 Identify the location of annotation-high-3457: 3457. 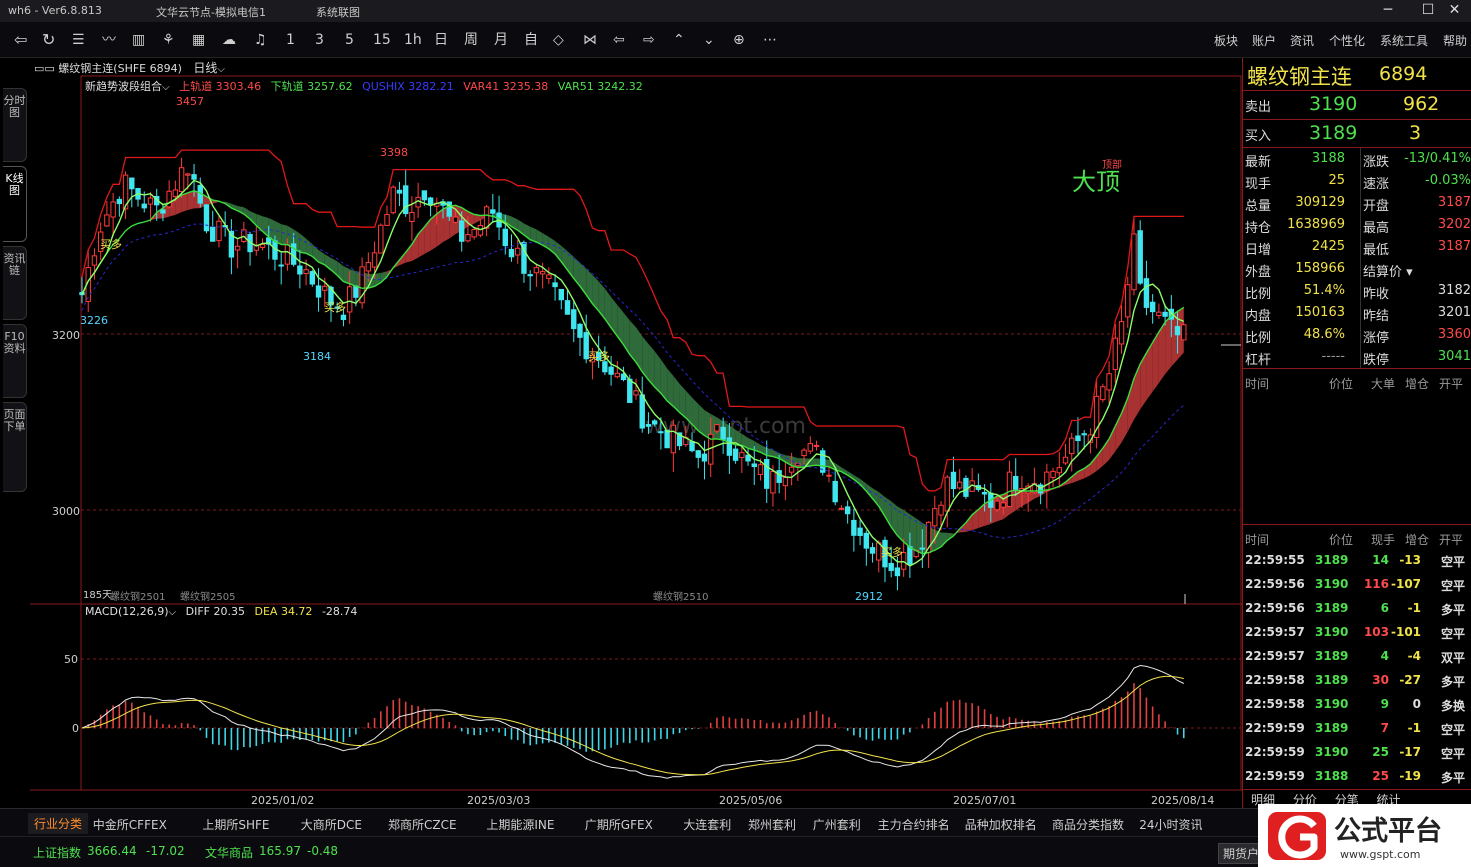
(190, 101).